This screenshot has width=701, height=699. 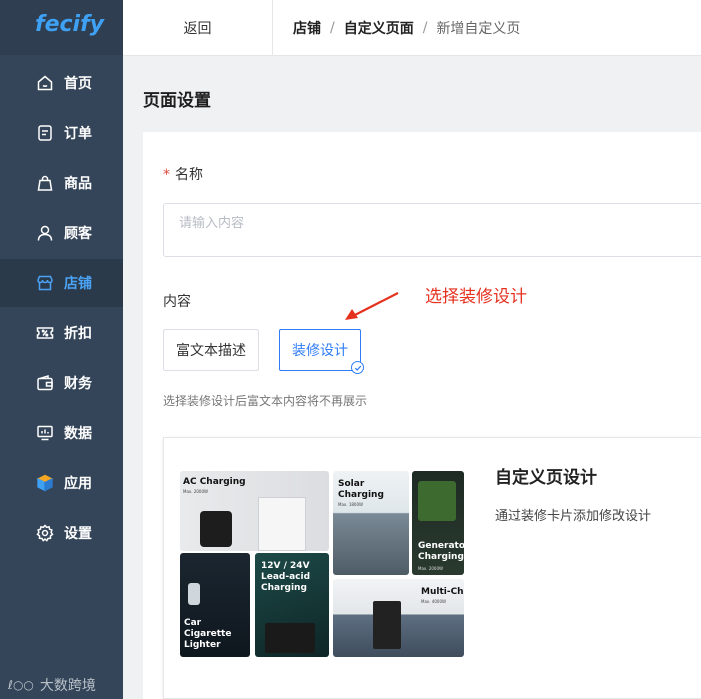 I want to click on top-bar: 返回 店铺 / 自定义页面 / 新增自定义页, so click(x=412, y=28).